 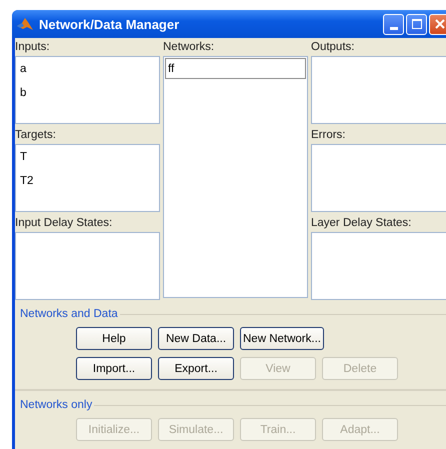 I want to click on list-label: Inputs:, so click(x=33, y=47).